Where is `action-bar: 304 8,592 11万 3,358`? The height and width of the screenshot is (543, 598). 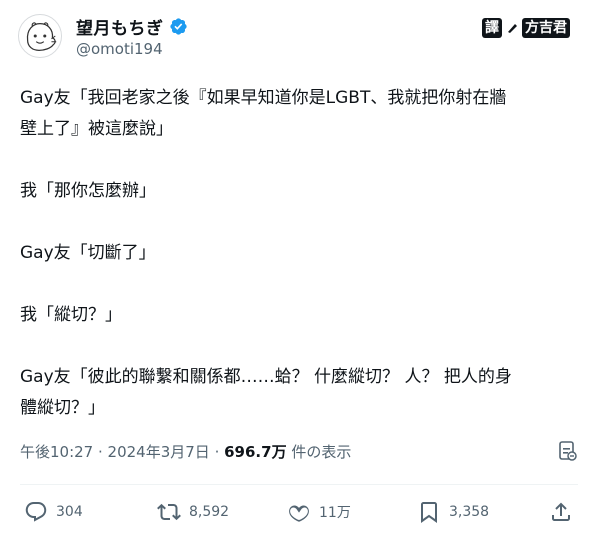
action-bar: 304 8,592 11万 3,358 is located at coordinates (303, 515).